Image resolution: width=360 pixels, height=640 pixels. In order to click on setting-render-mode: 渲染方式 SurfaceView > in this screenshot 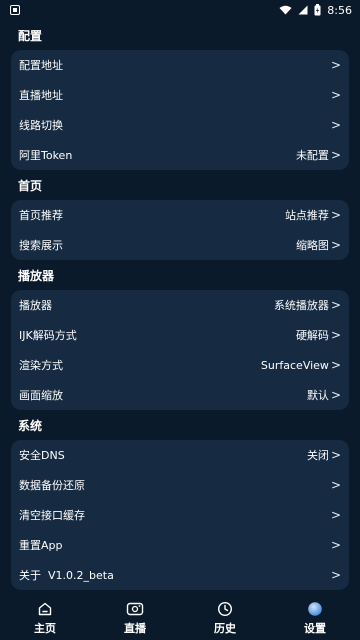, I will do `click(180, 365)`.